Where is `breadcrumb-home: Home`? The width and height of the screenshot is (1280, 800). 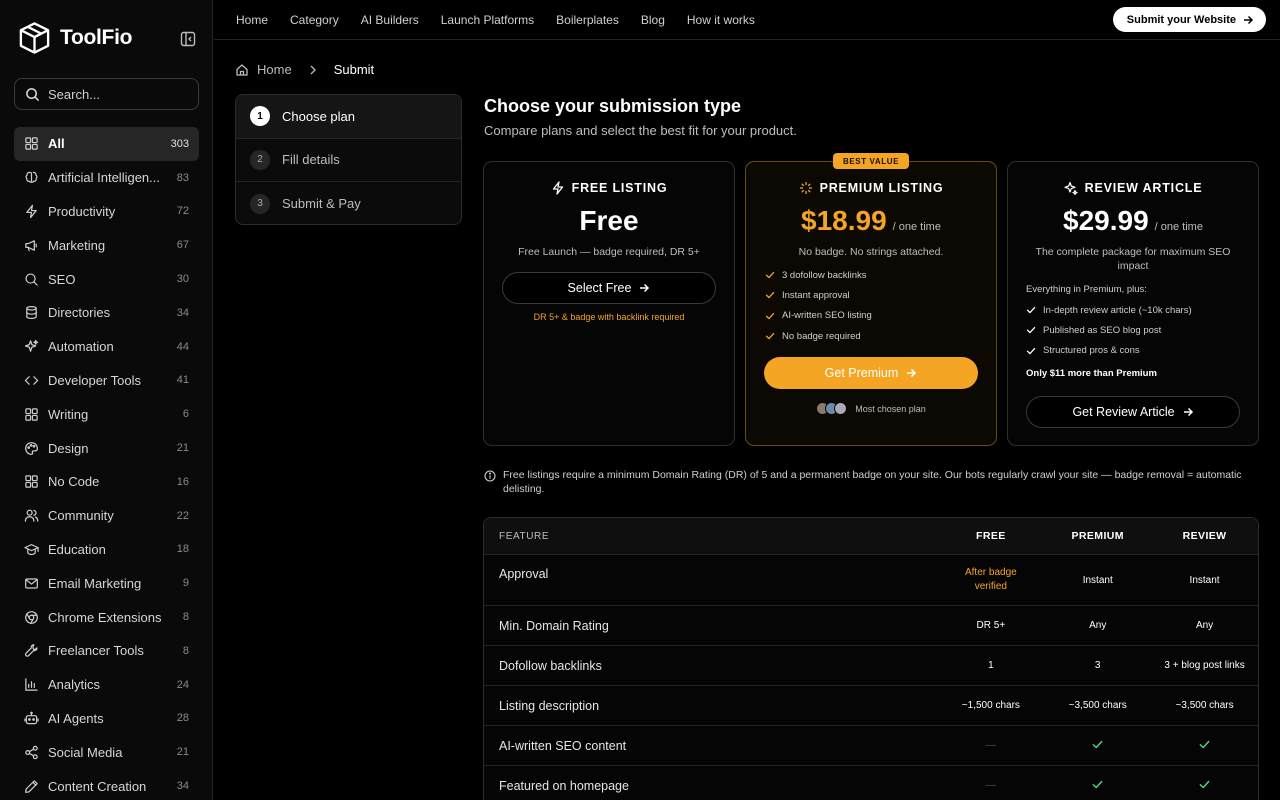
breadcrumb-home: Home is located at coordinates (274, 69).